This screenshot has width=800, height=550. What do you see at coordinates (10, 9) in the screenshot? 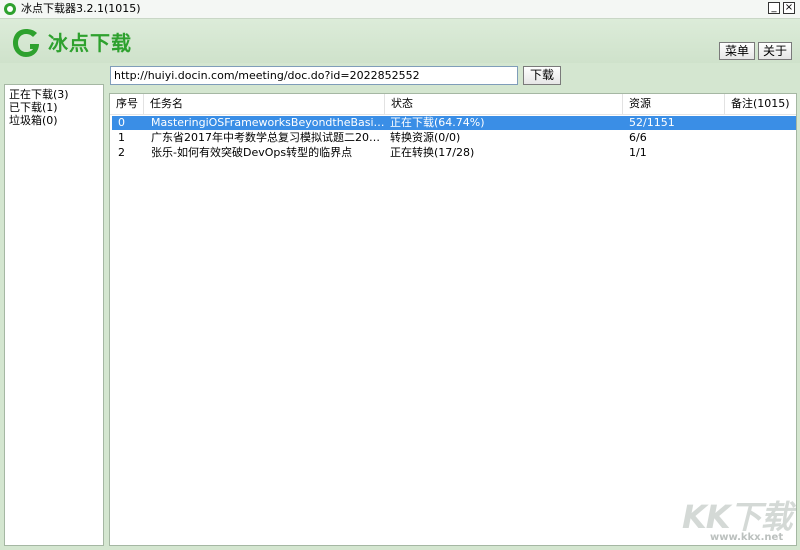
I see `app-logo-icon` at bounding box center [10, 9].